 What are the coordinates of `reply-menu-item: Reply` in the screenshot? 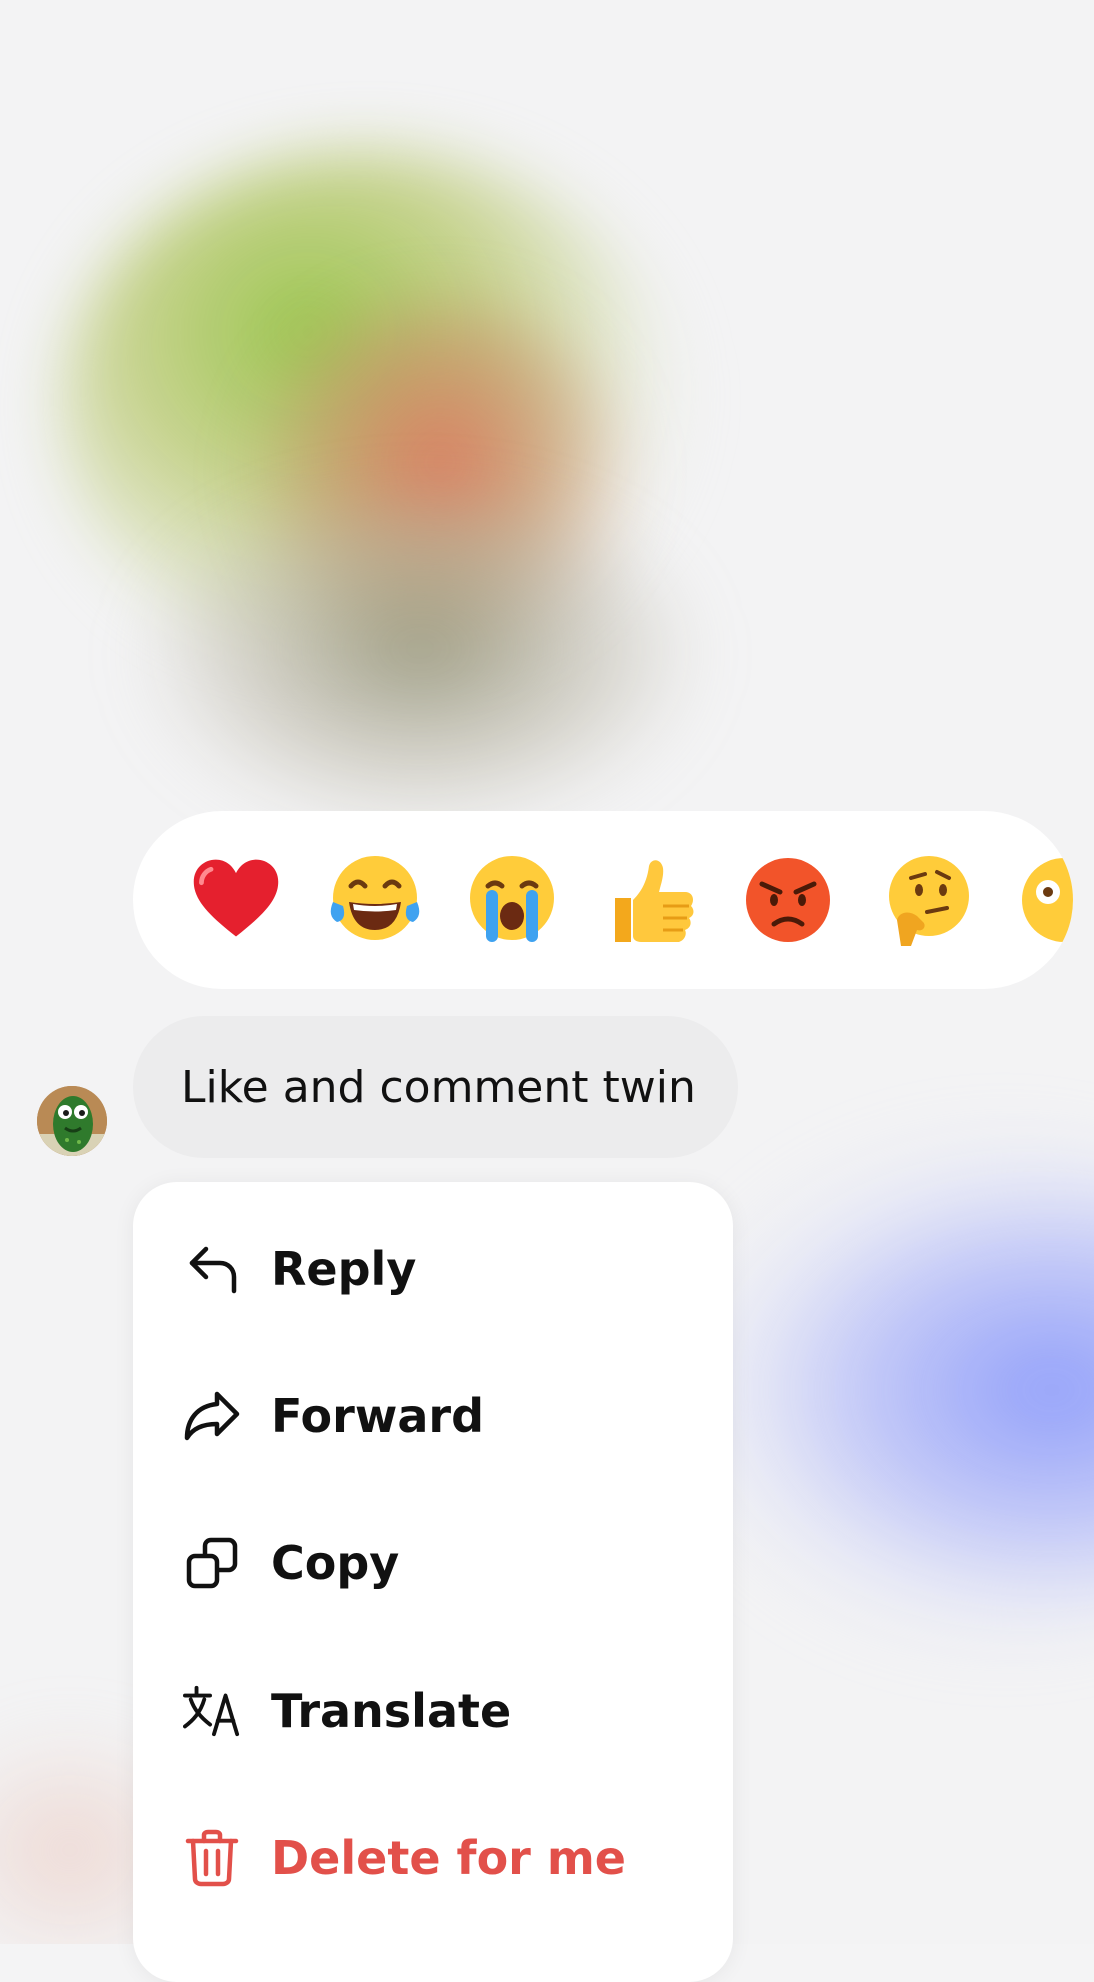 It's located at (433, 1269).